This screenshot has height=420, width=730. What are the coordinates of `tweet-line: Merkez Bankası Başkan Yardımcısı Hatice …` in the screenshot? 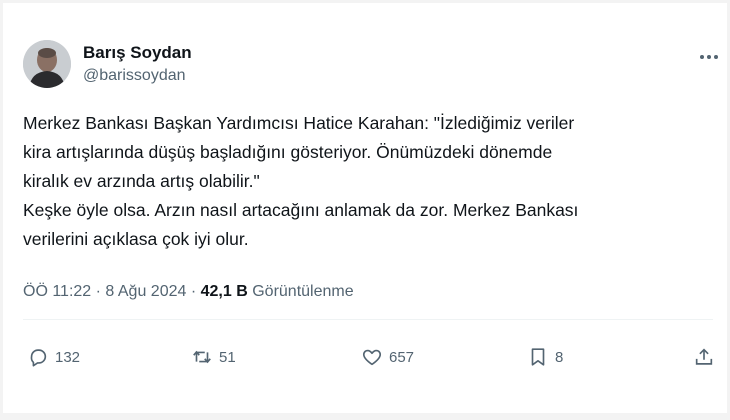 It's located at (299, 123).